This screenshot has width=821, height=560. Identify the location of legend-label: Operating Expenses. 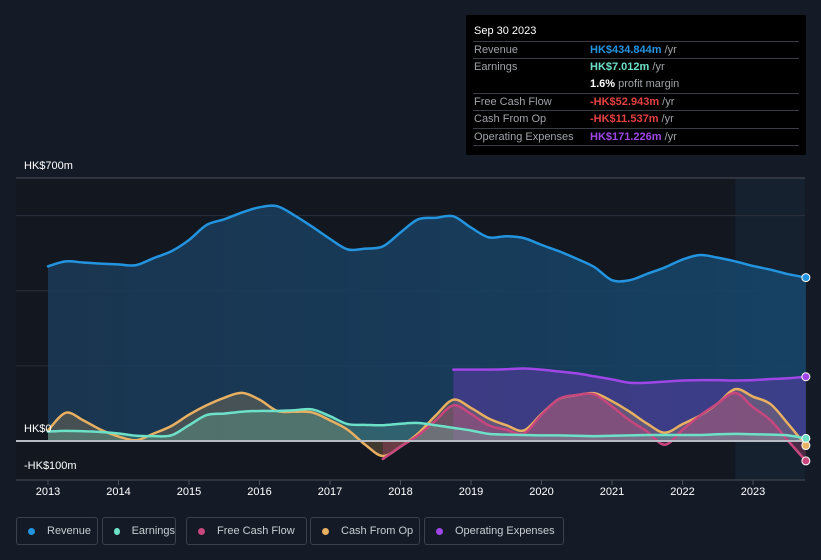
(505, 531).